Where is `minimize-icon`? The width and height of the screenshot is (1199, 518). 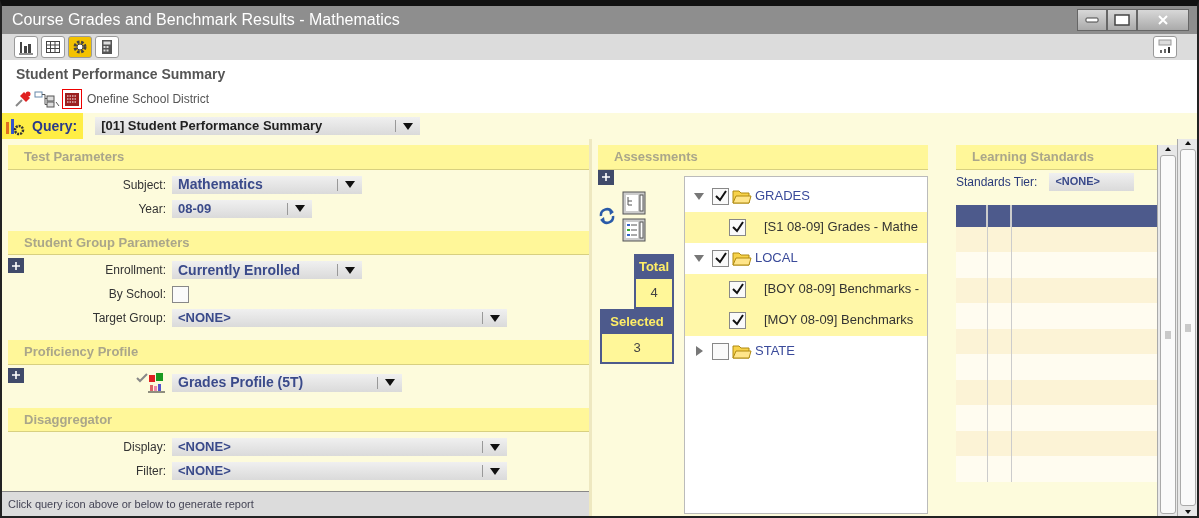
minimize-icon is located at coordinates (1092, 20).